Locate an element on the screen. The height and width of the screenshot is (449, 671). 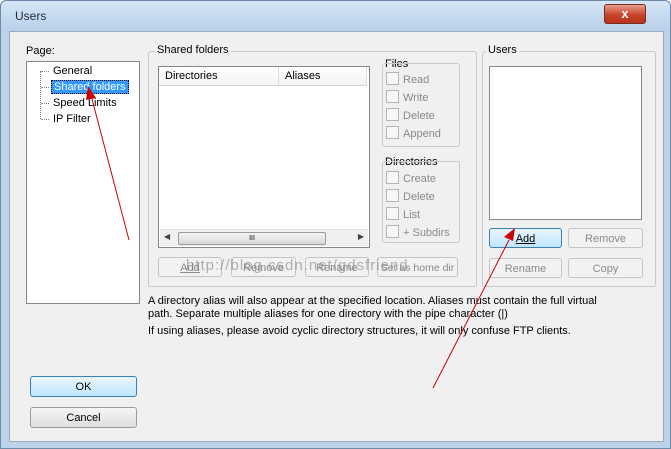
column-header-directories: Directories is located at coordinates (219, 76).